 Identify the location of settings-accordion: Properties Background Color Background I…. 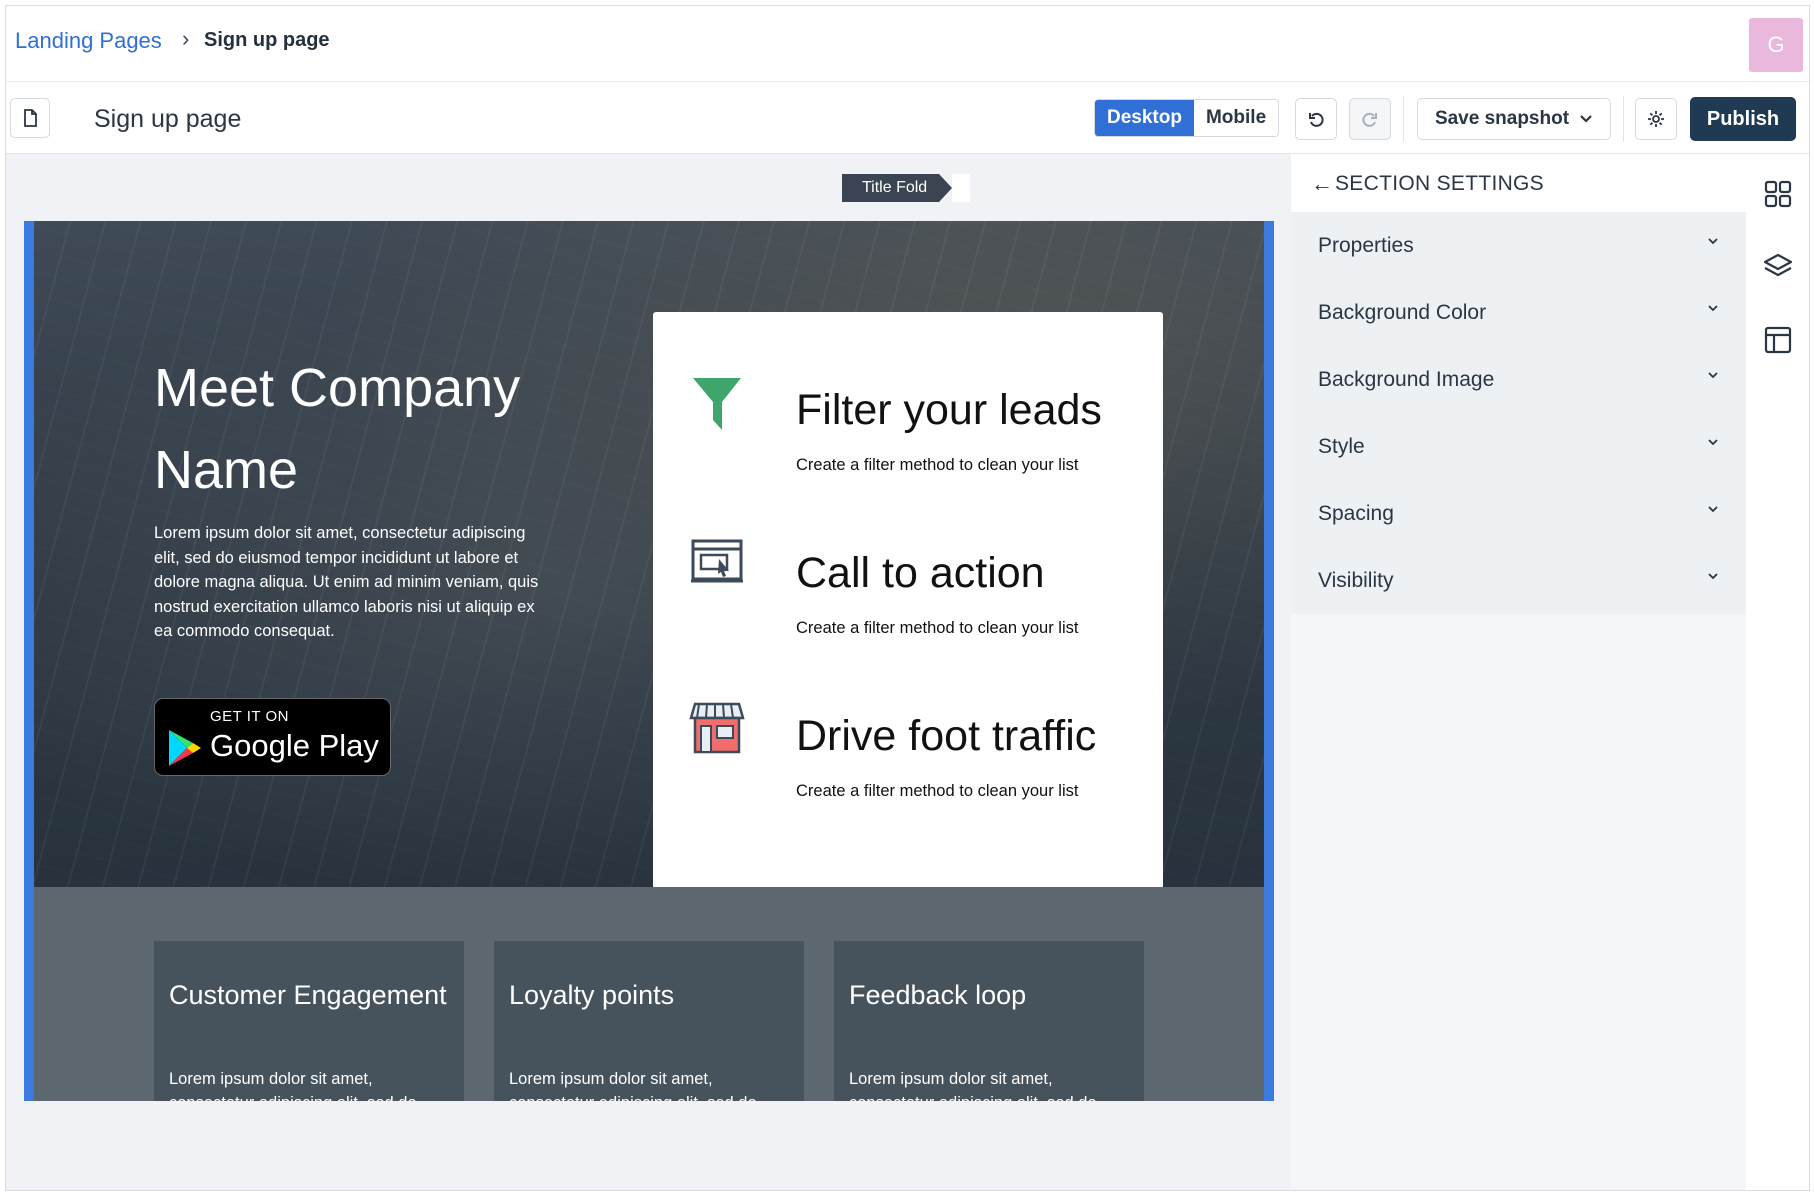
(1518, 413).